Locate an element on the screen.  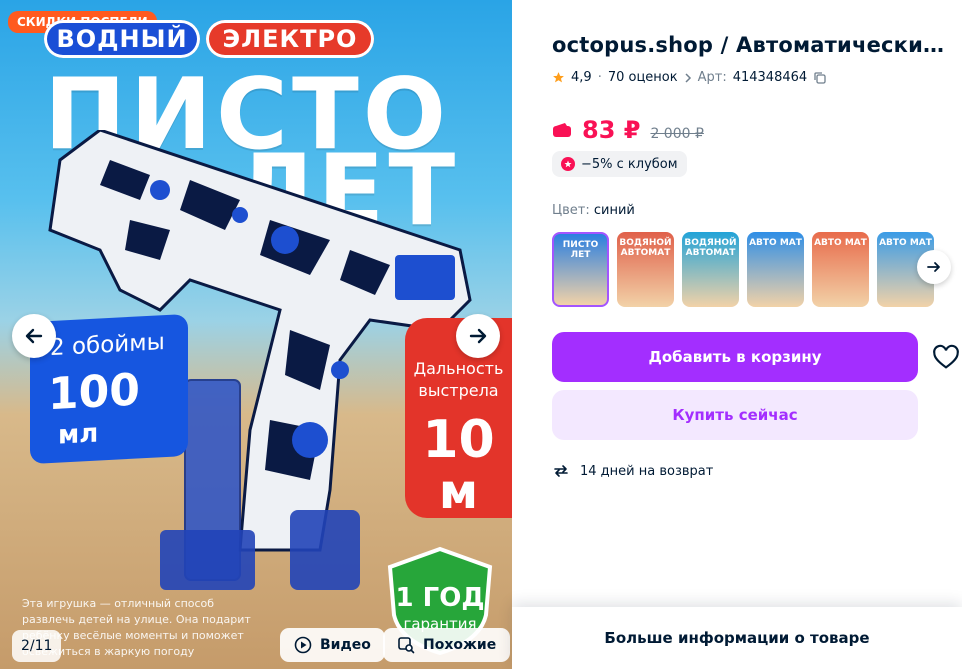
image-search-icon is located at coordinates (406, 645).